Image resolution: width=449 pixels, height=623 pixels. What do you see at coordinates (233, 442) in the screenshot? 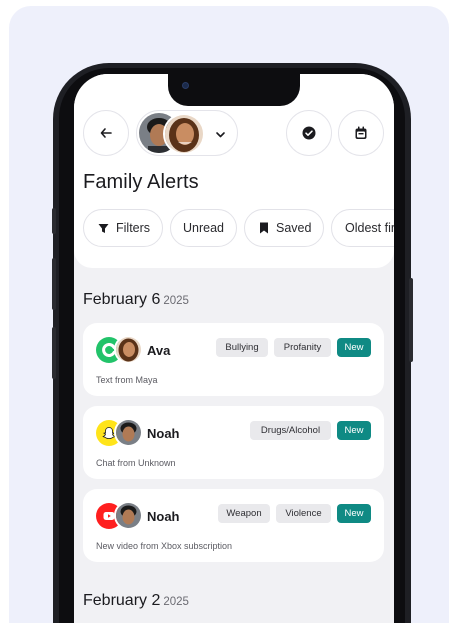
I see `alert-card: Noah Drugs/Alcohol New Chat from Unknown` at bounding box center [233, 442].